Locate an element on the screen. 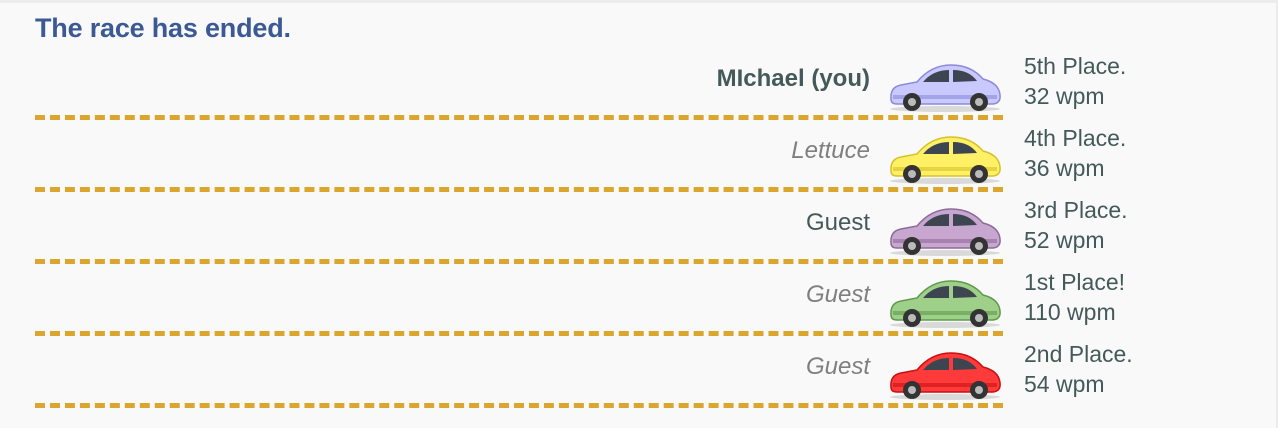 The image size is (1280, 430). racer-name: MIchael (you) is located at coordinates (793, 78).